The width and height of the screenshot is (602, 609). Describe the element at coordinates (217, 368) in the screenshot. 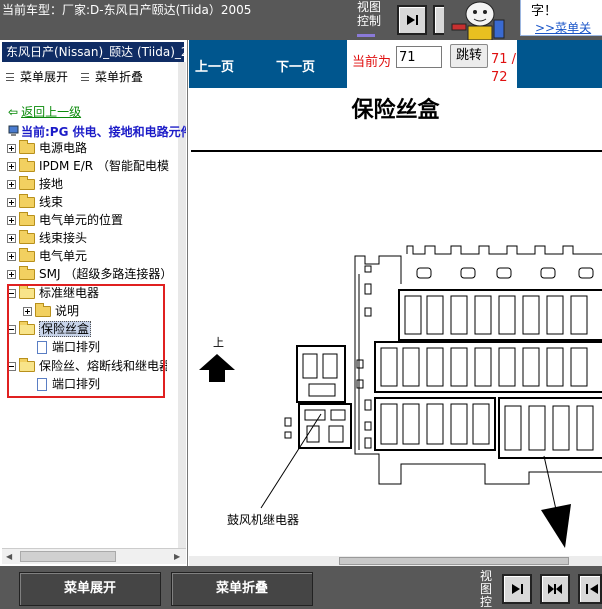

I see `up-arrow-icon` at that location.